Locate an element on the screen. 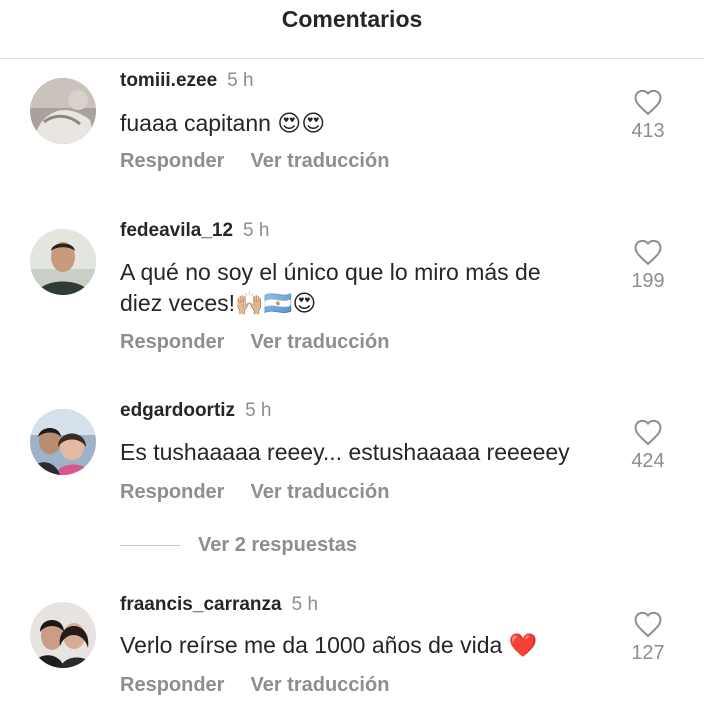 The height and width of the screenshot is (720, 704). view-replies-button: Ver 2 respuestas is located at coordinates (238, 548).